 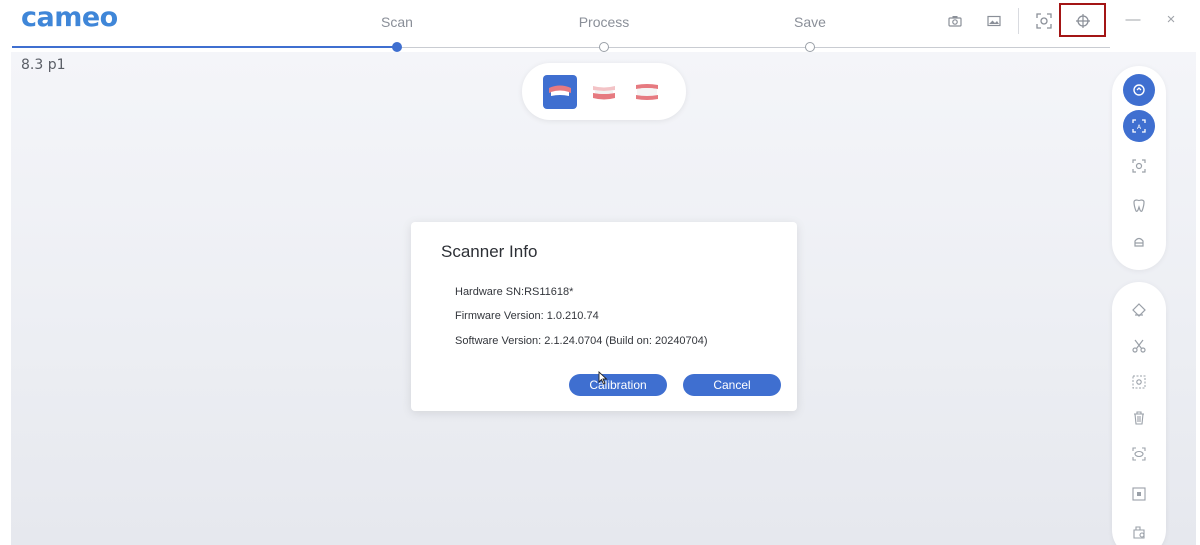 I want to click on scan-frame-icon, so click(x=1044, y=21).